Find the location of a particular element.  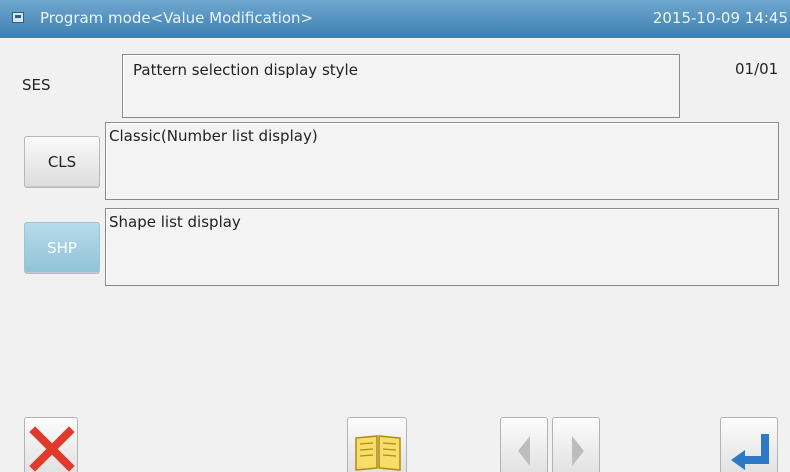

next-button is located at coordinates (576, 444).